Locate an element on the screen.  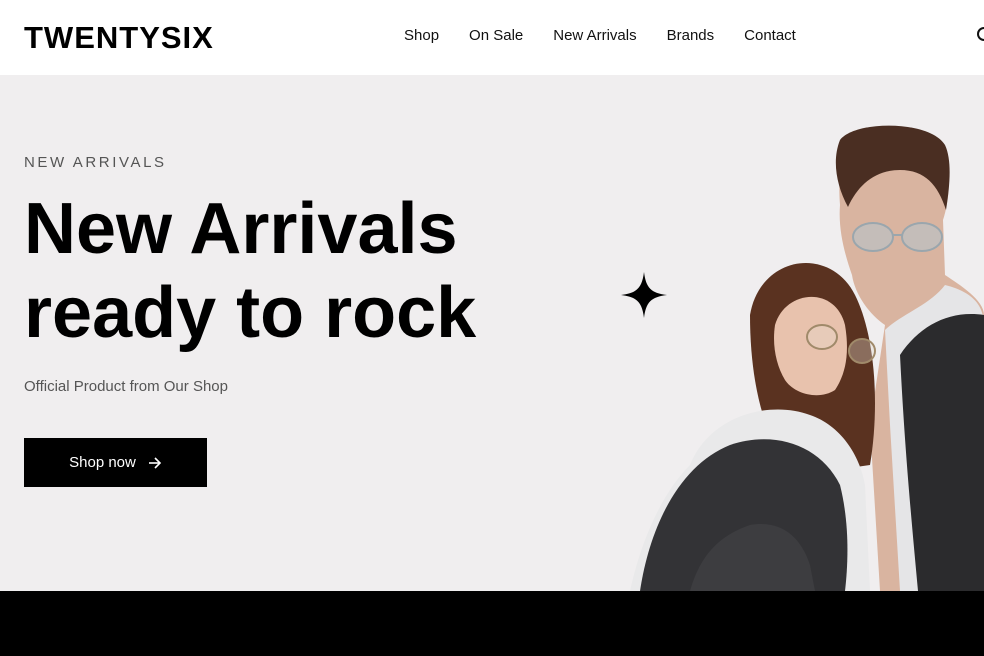
hero-subtitle: Official Product from Our Shop is located at coordinates (126, 386).